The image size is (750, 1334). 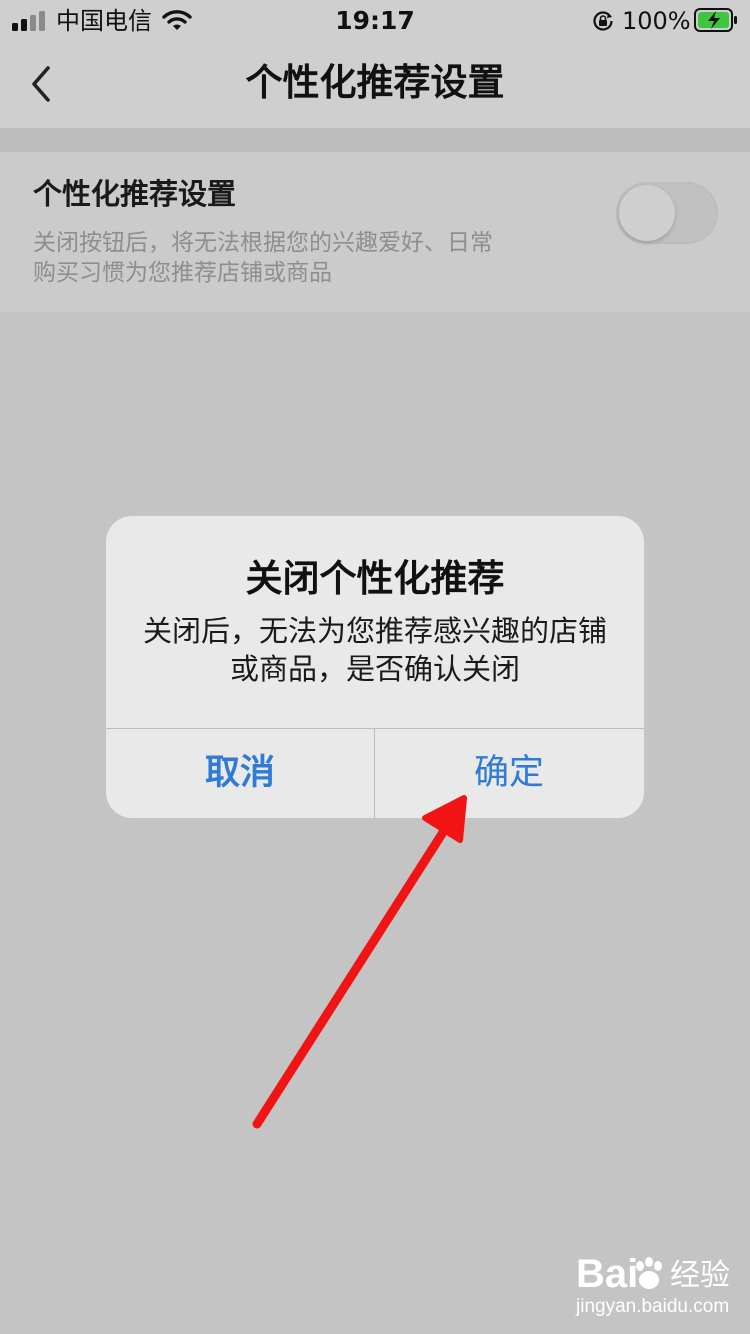 I want to click on page-title: 个性化推荐设置, so click(x=375, y=82).